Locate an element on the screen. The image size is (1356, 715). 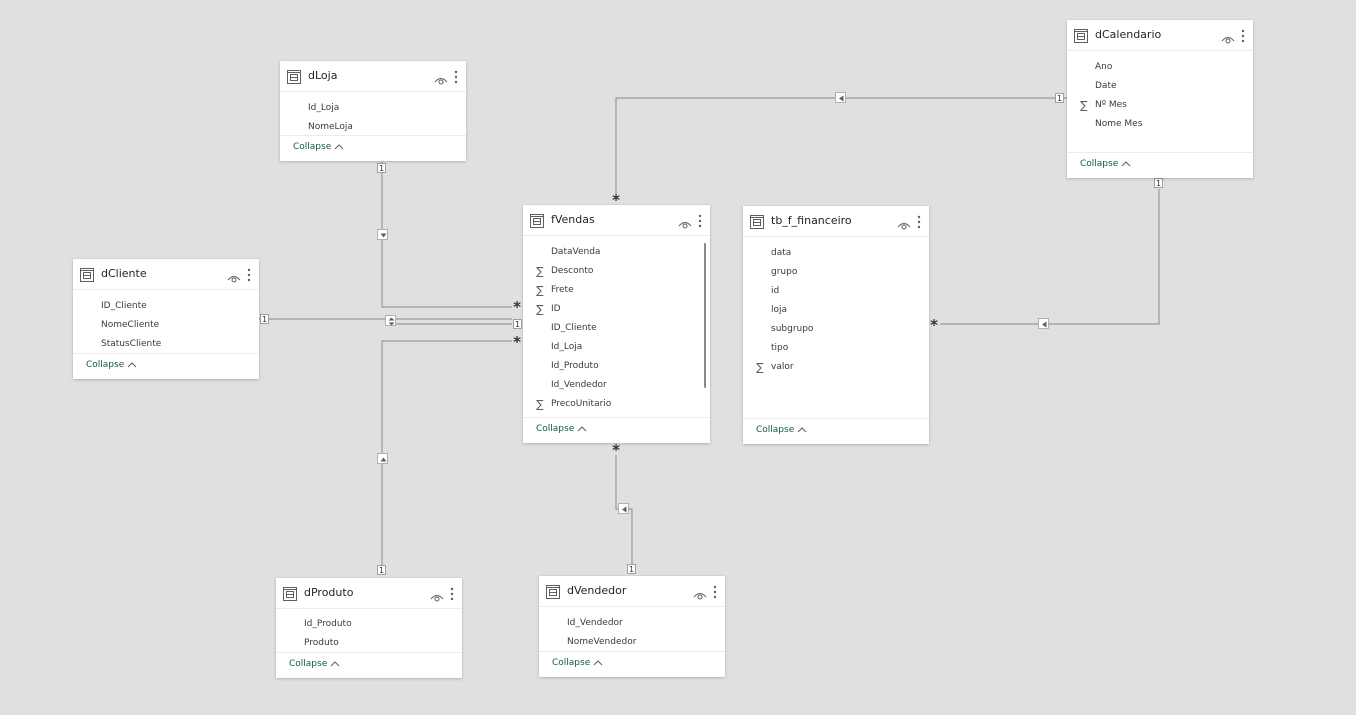
table-header: dVendedor is located at coordinates (632, 591).